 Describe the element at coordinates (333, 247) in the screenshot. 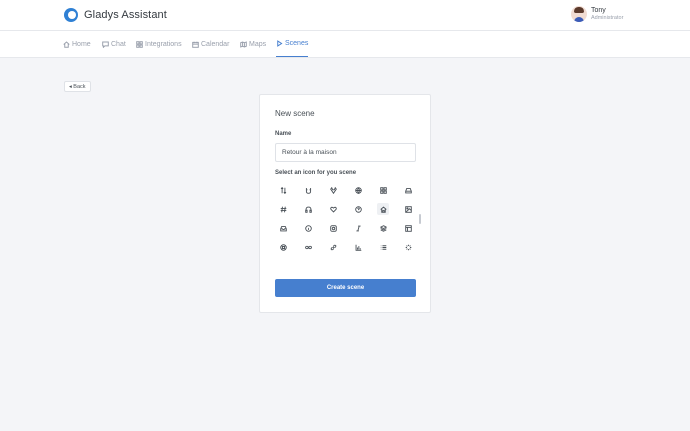

I see `link-icon` at that location.